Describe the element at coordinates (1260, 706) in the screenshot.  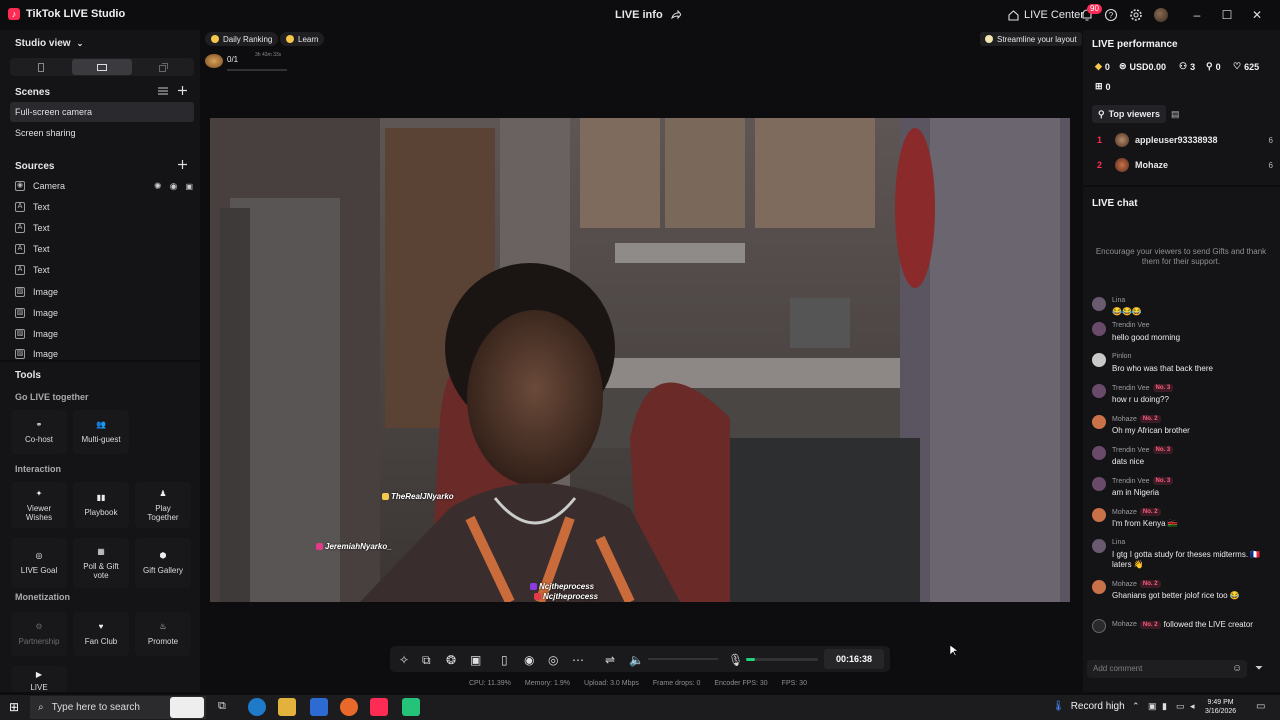
I see `notification-center-icon: ▭` at that location.